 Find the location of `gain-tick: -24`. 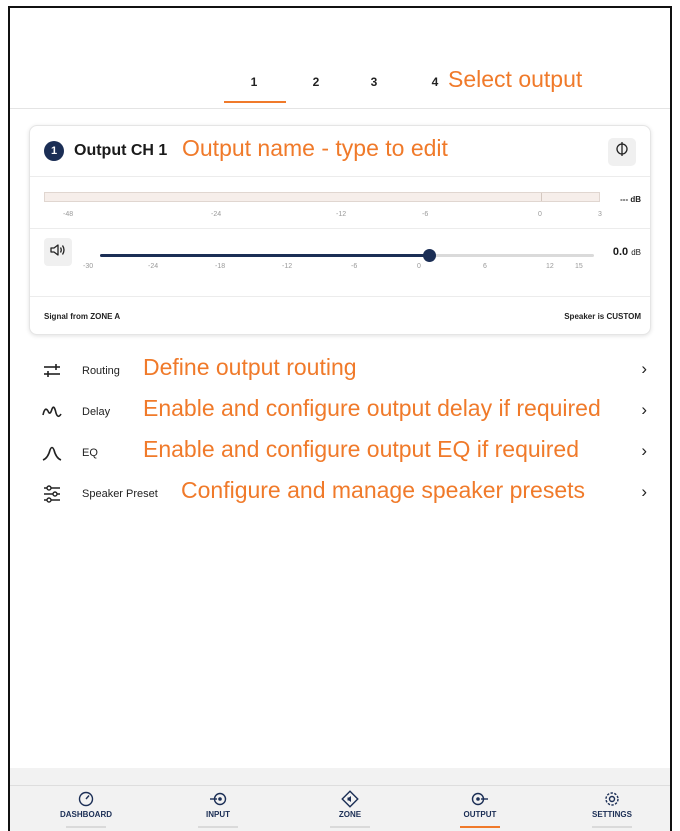

gain-tick: -24 is located at coordinates (153, 266).